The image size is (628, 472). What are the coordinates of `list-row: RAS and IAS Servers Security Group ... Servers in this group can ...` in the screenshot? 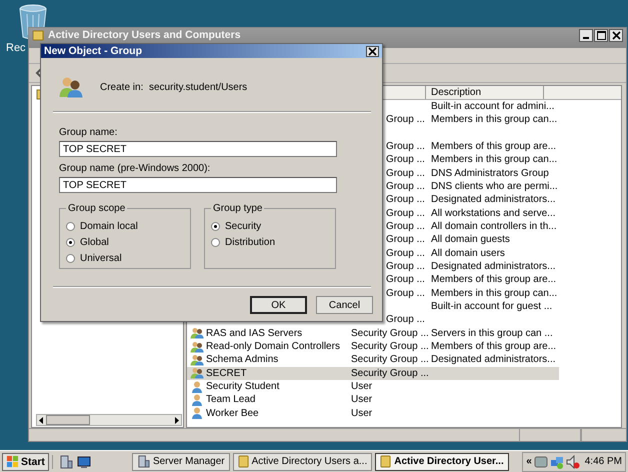 It's located at (373, 333).